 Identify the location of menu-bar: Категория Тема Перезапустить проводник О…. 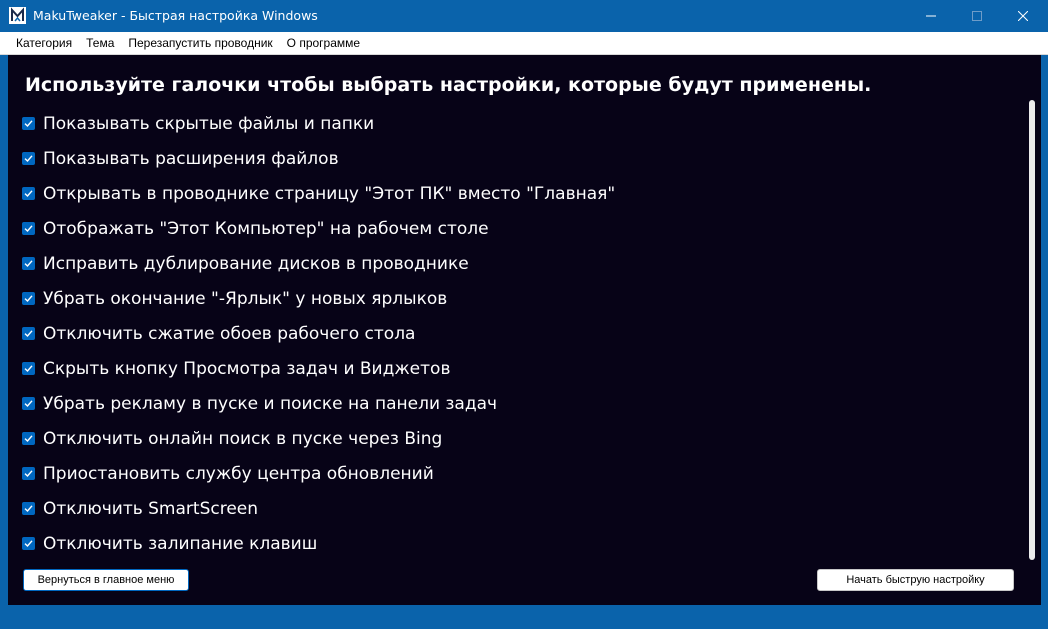
(524, 43).